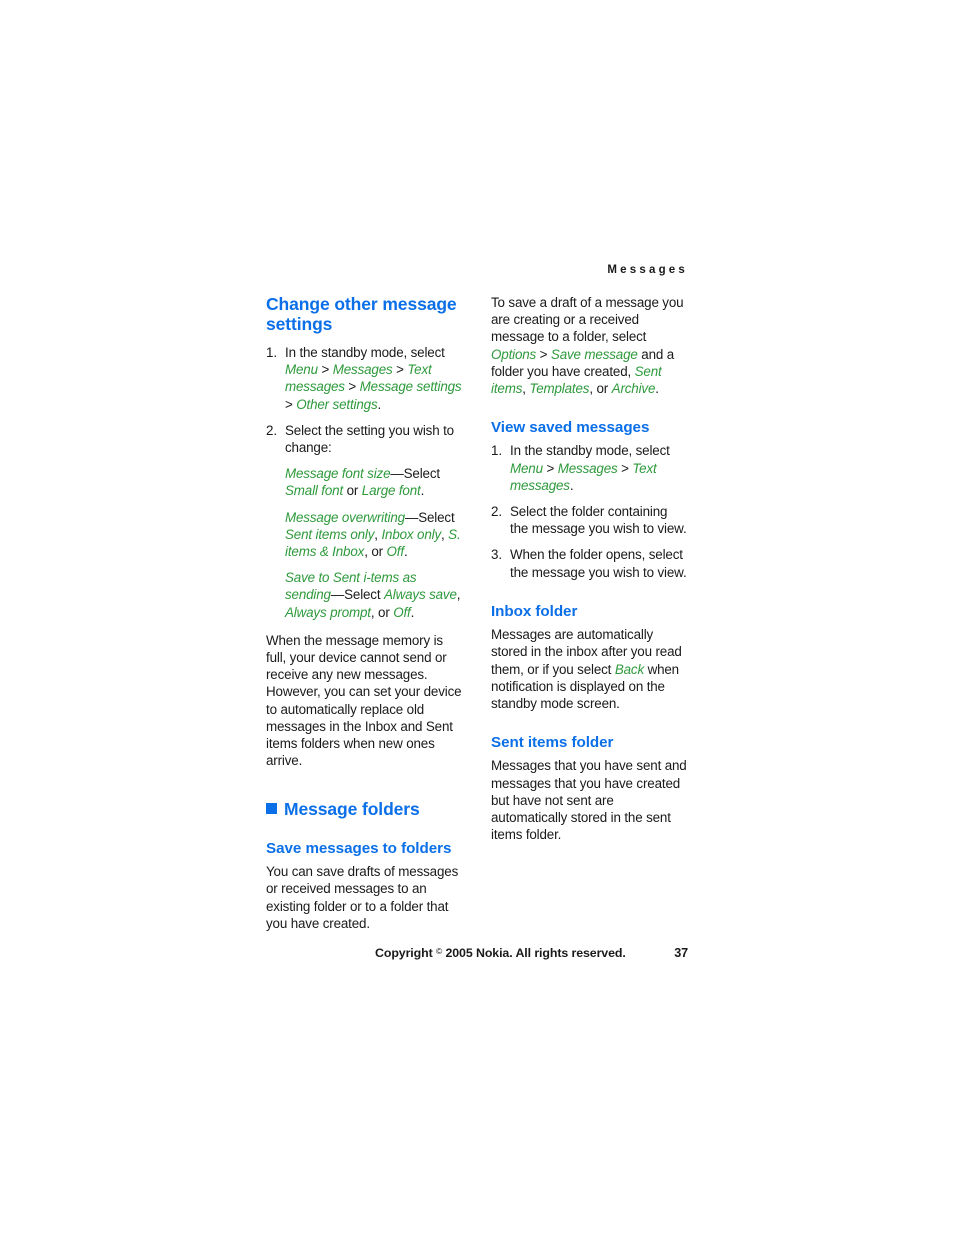 This screenshot has height=1235, width=954. What do you see at coordinates (411, 534) in the screenshot?
I see `ui-term-inbox-only: Inbox only` at bounding box center [411, 534].